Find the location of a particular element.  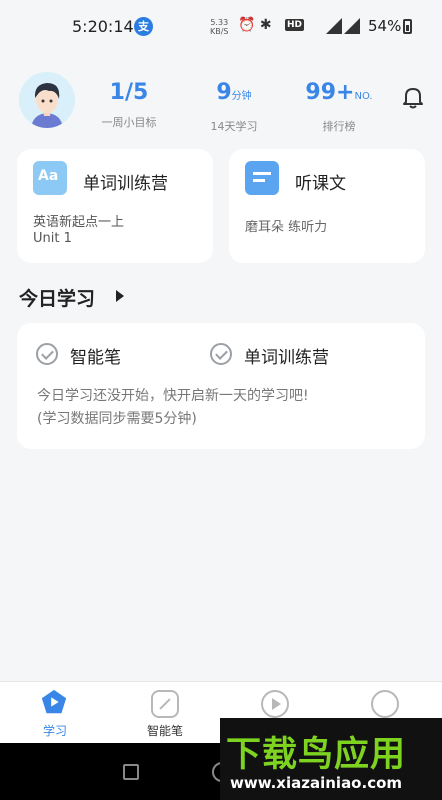

tab-smart-pen-label: 智能笔 is located at coordinates (164, 731).